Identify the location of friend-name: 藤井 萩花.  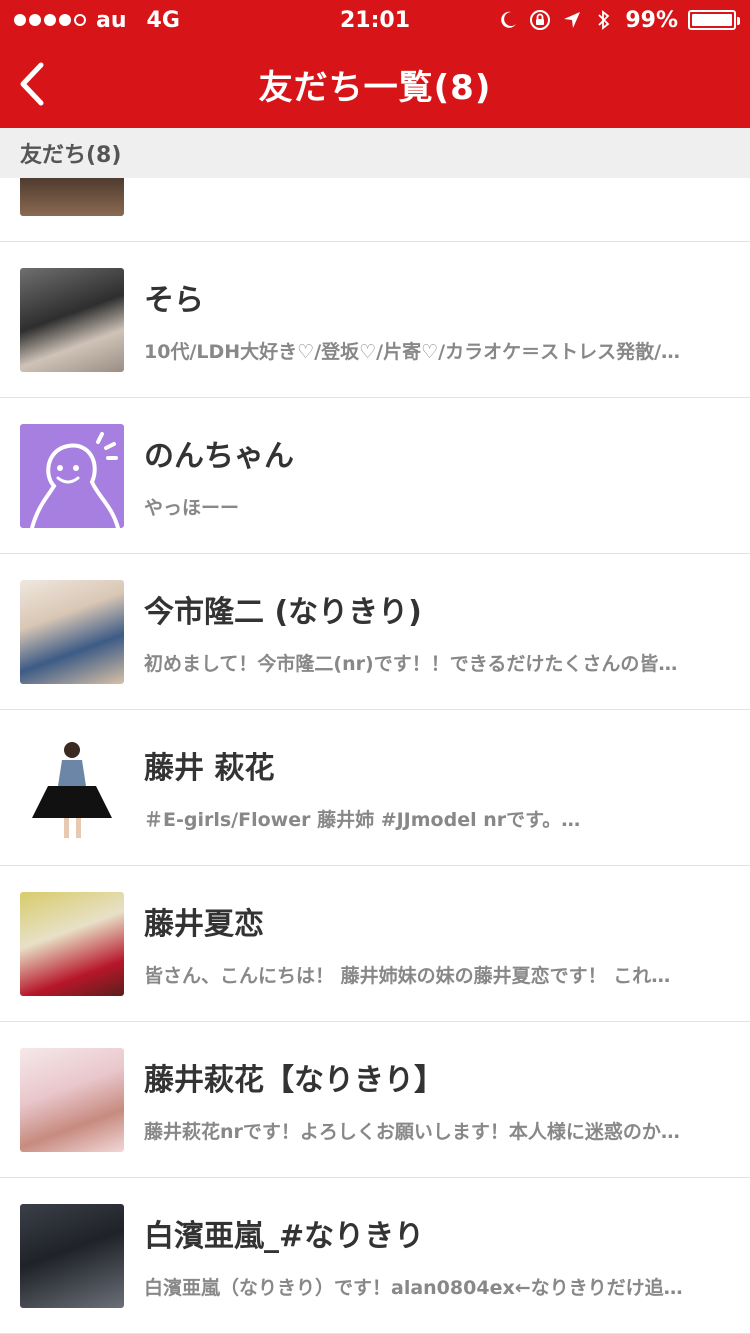
(209, 768).